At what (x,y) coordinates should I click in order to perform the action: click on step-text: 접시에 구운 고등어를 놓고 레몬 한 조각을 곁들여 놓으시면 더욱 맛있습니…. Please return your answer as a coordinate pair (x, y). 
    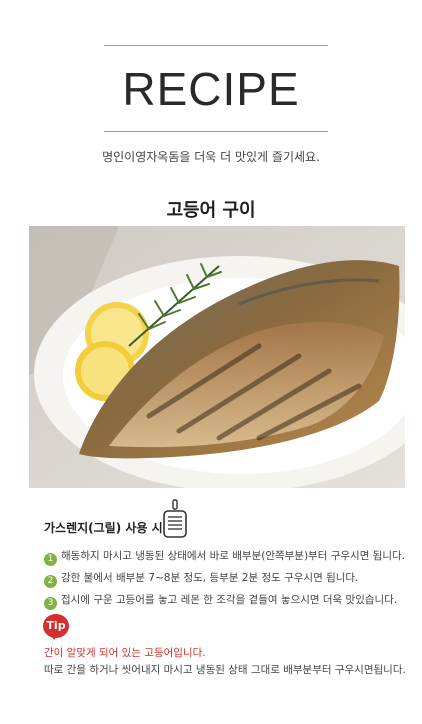
    Looking at the image, I should click on (229, 600).